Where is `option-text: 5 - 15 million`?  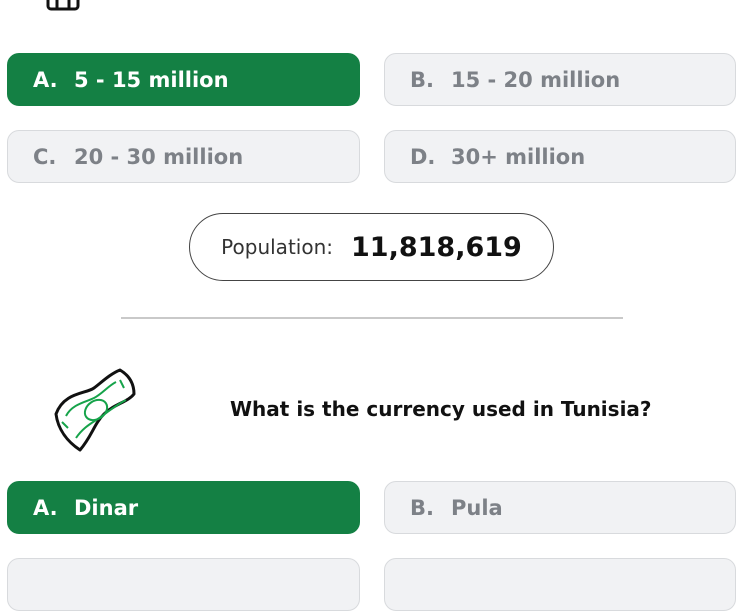
option-text: 5 - 15 million is located at coordinates (151, 79).